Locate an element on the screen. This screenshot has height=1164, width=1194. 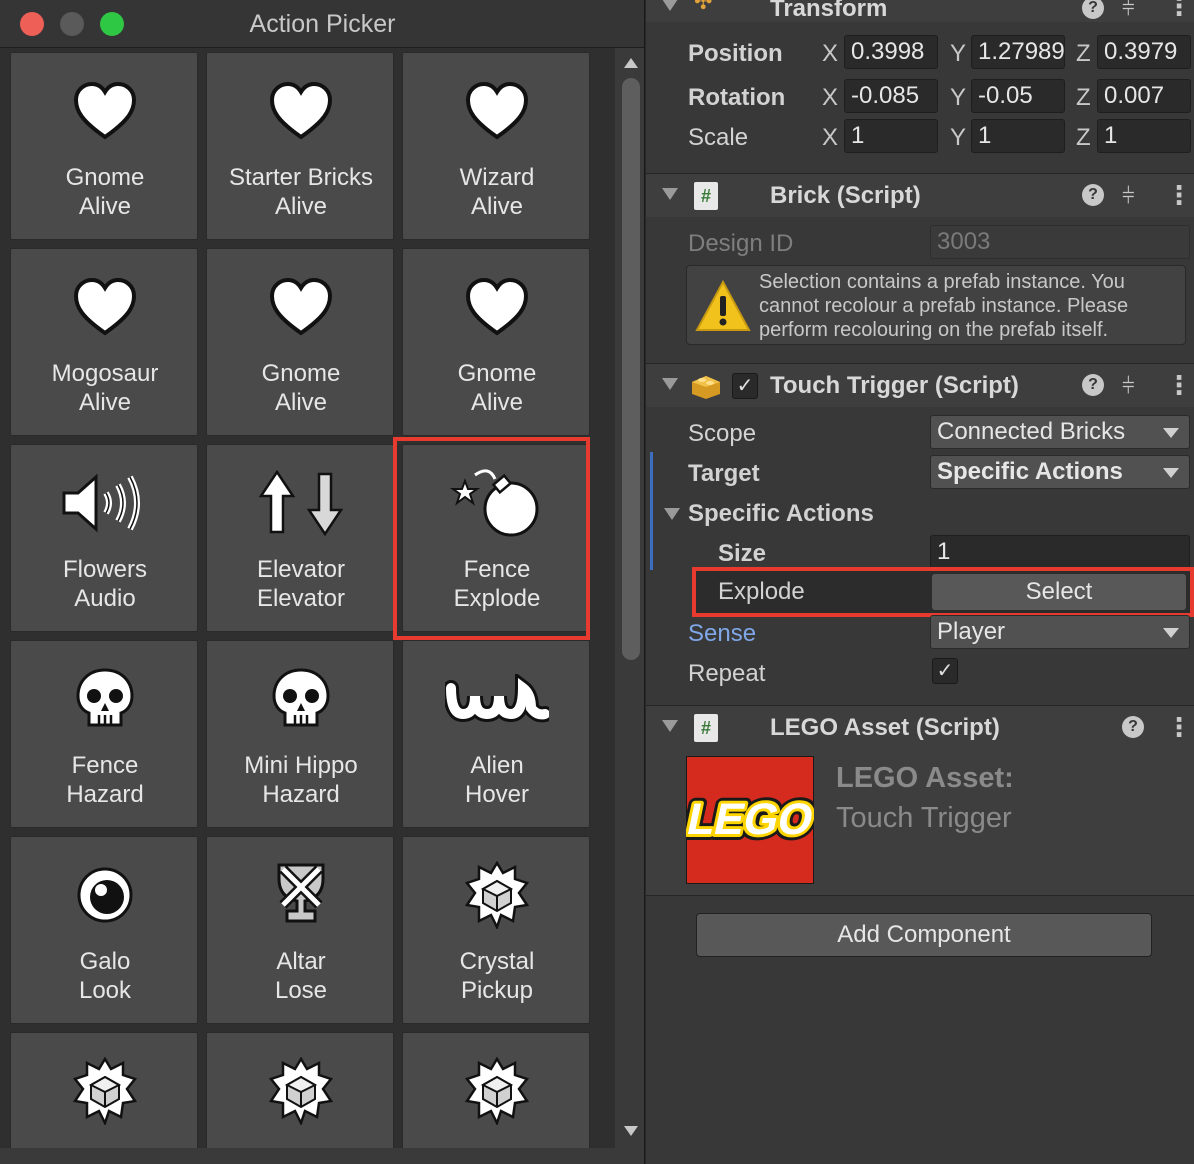
action-cell-label: Mini Hippo Hazard is located at coordinates (301, 780).